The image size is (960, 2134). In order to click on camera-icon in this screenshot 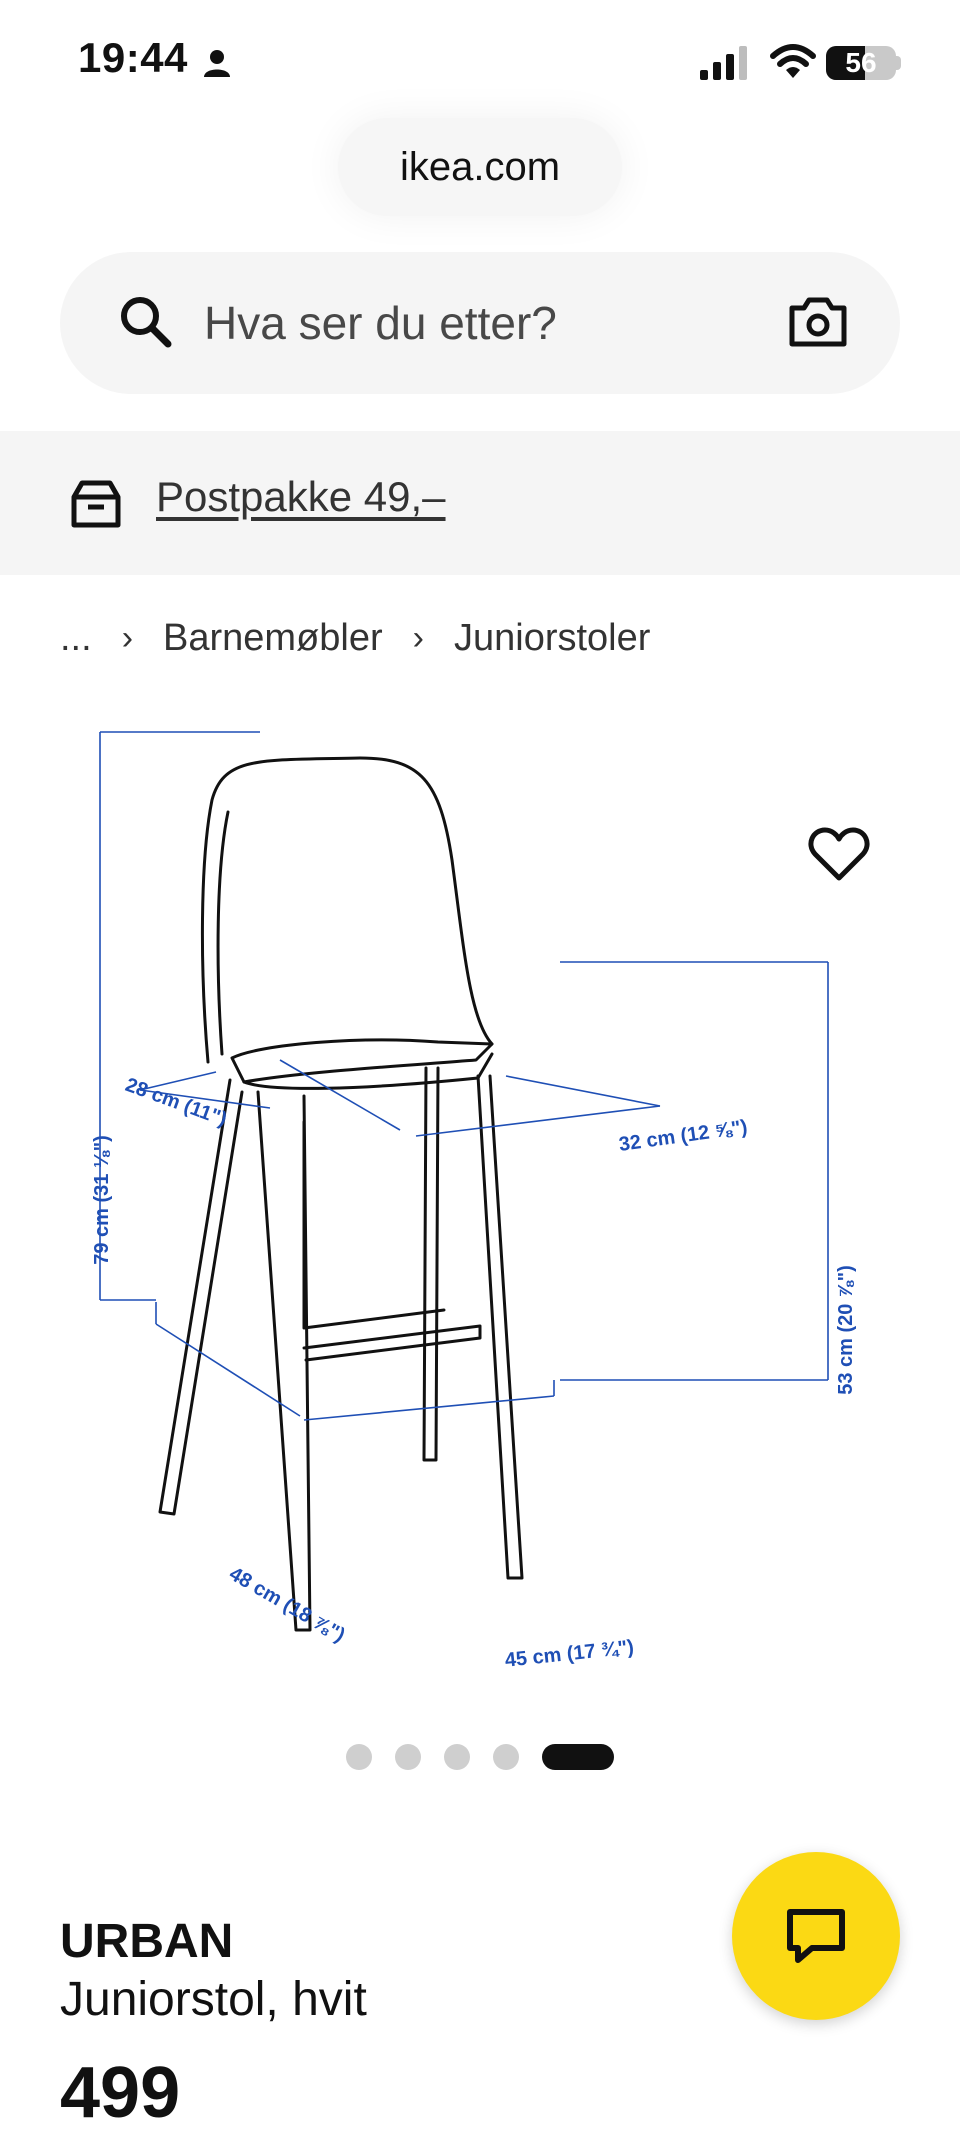, I will do `click(818, 322)`.